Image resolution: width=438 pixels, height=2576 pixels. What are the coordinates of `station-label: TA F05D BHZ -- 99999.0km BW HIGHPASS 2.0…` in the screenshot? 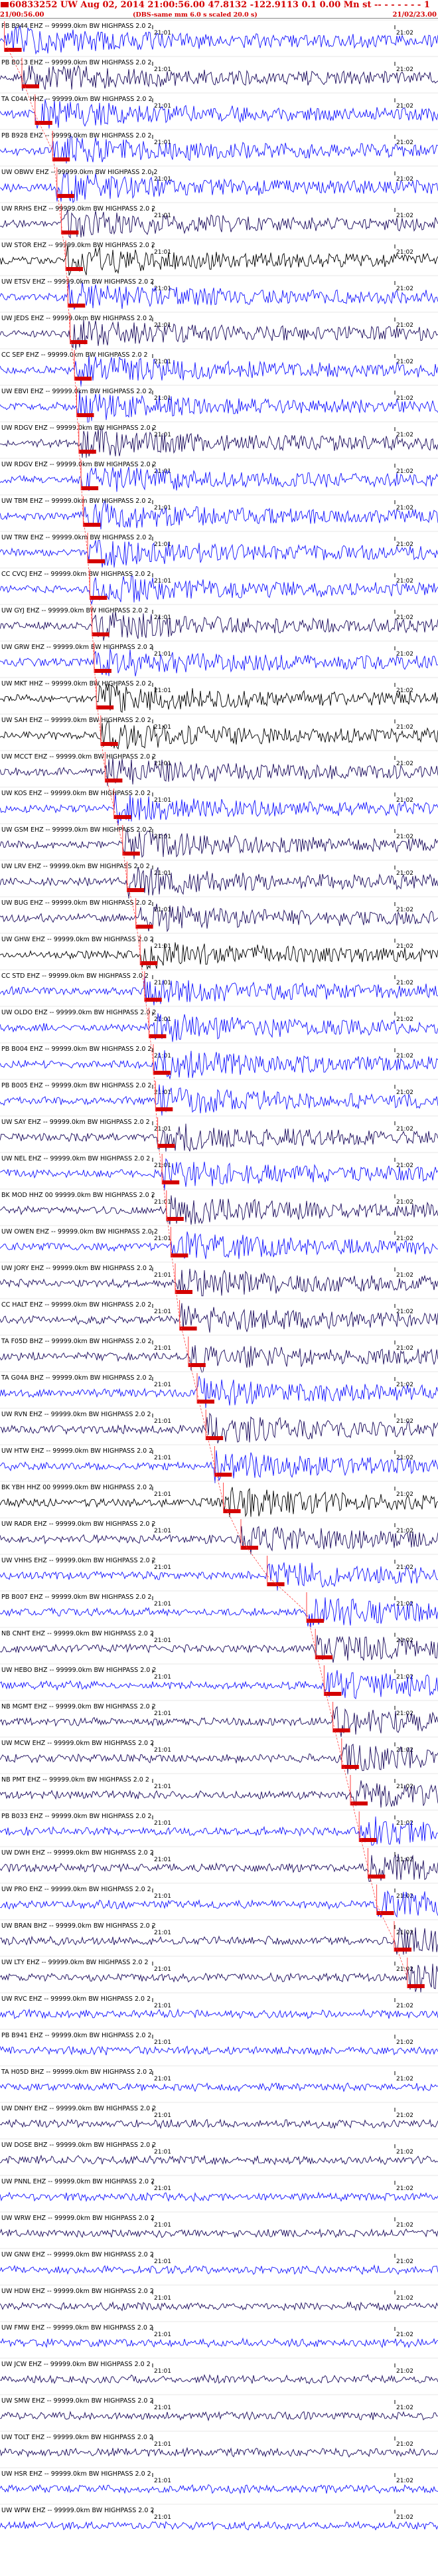 It's located at (77, 1341).